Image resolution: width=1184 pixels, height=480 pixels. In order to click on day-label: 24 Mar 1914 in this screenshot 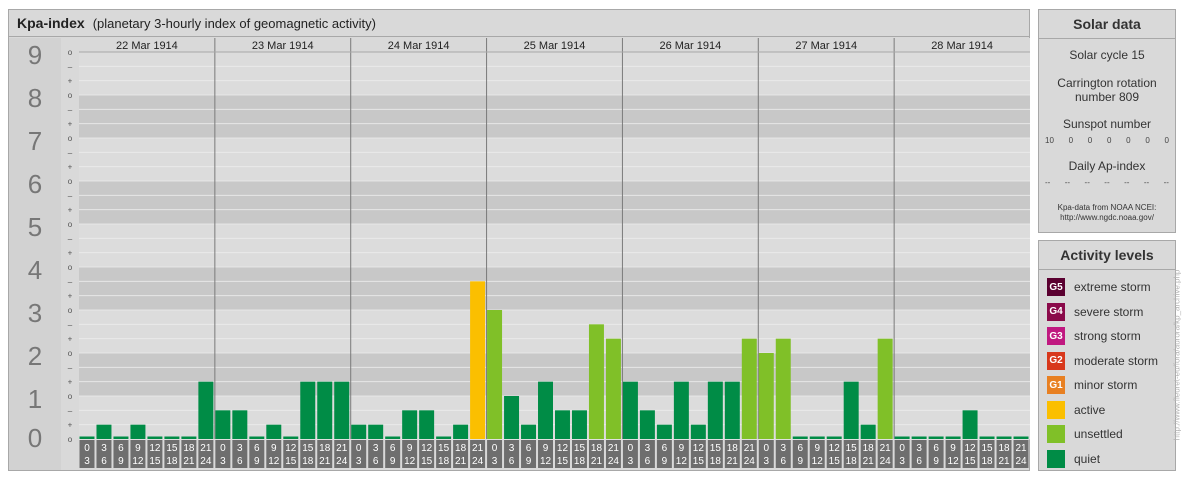, I will do `click(419, 46)`.